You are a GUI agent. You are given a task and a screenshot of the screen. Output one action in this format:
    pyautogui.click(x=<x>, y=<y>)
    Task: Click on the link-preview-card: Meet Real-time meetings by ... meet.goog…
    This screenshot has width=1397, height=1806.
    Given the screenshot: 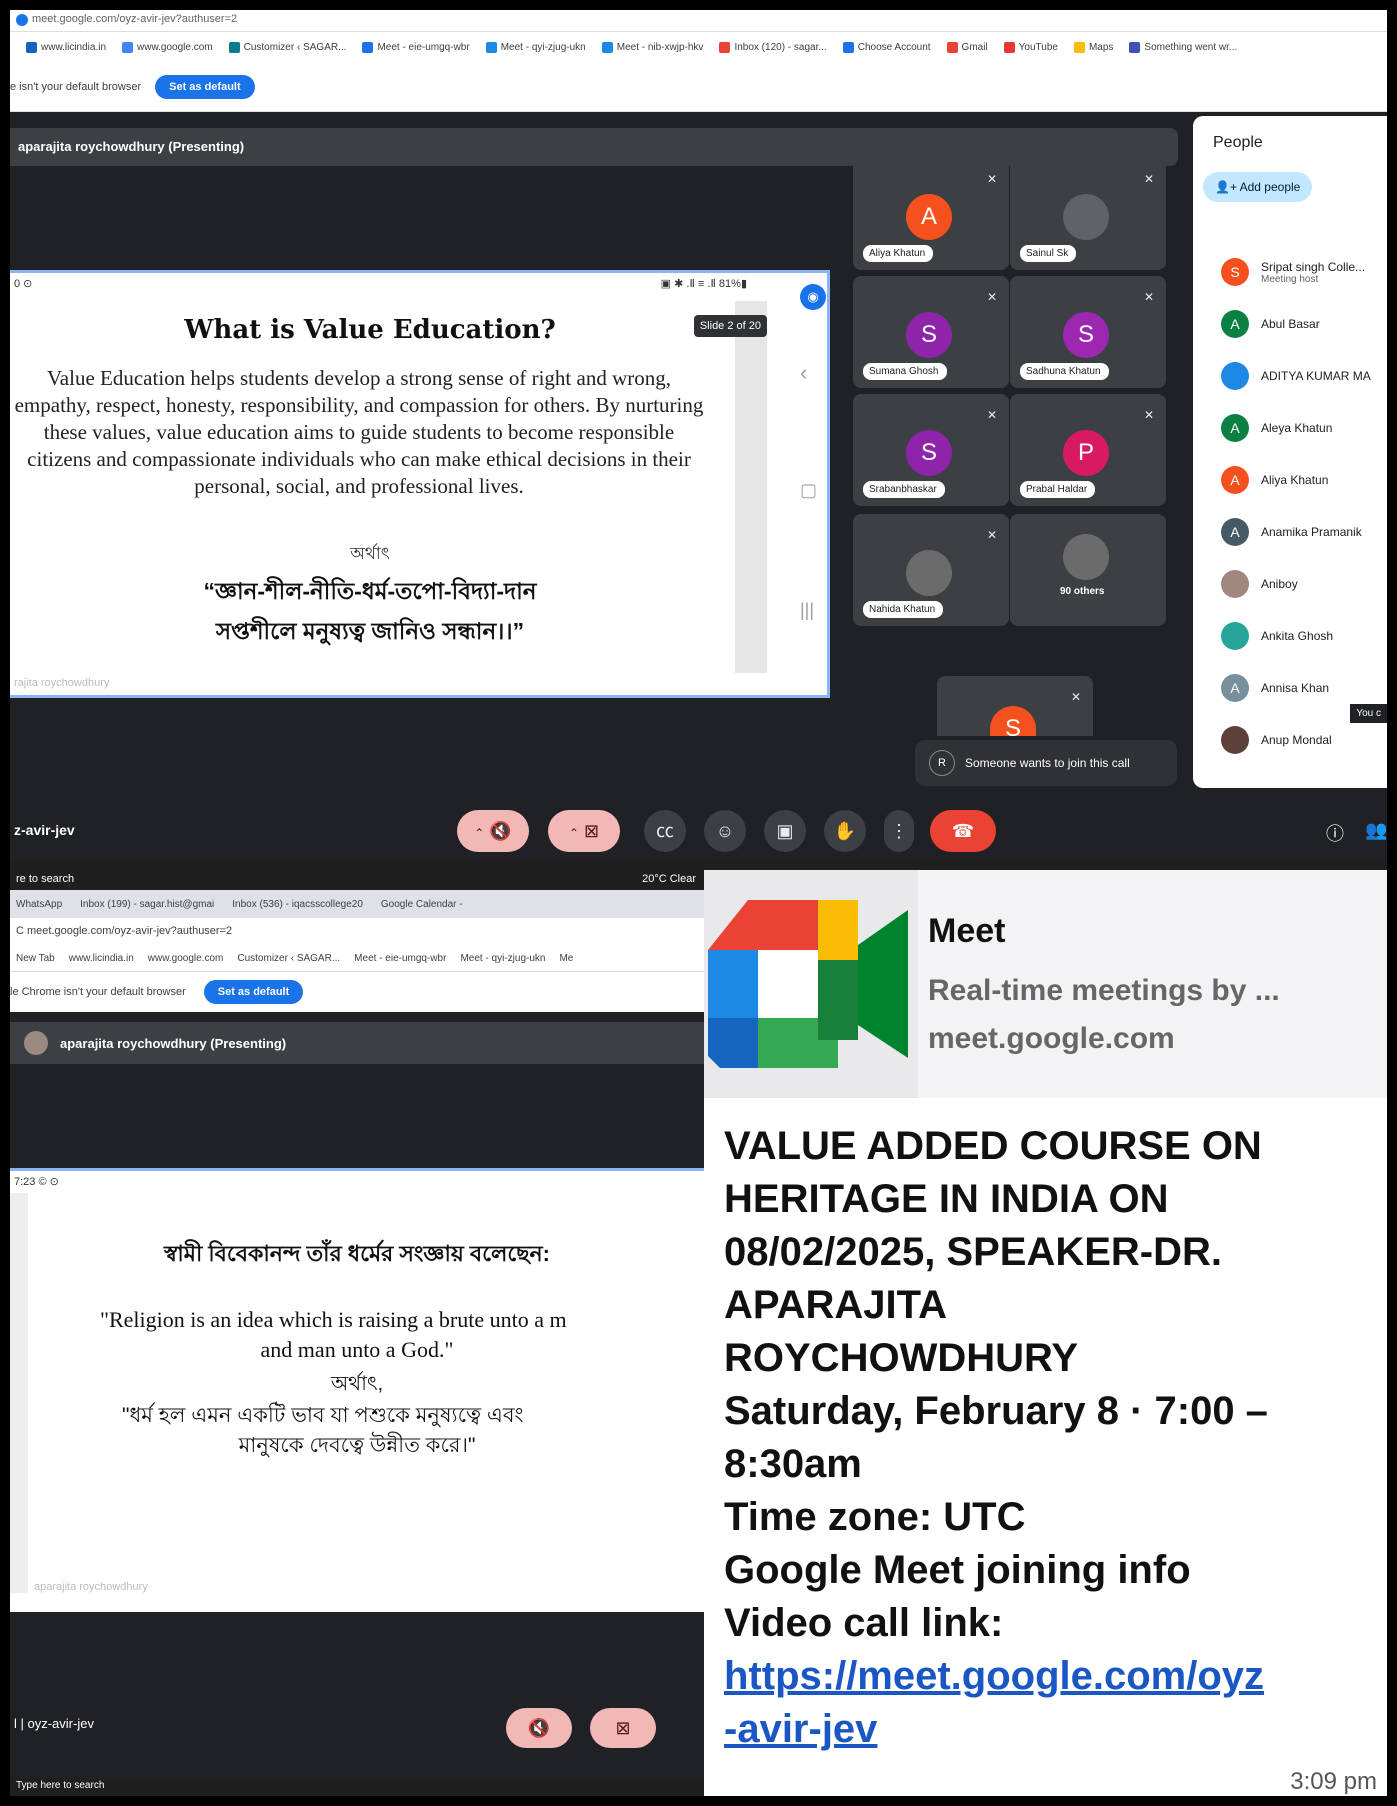 What is the action you would take?
    pyautogui.click(x=1045, y=984)
    